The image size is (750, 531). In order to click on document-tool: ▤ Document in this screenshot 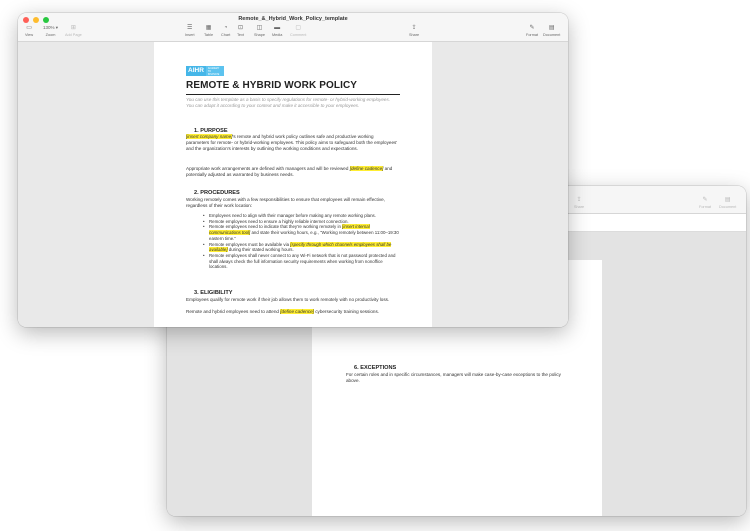, I will do `click(551, 30)`.